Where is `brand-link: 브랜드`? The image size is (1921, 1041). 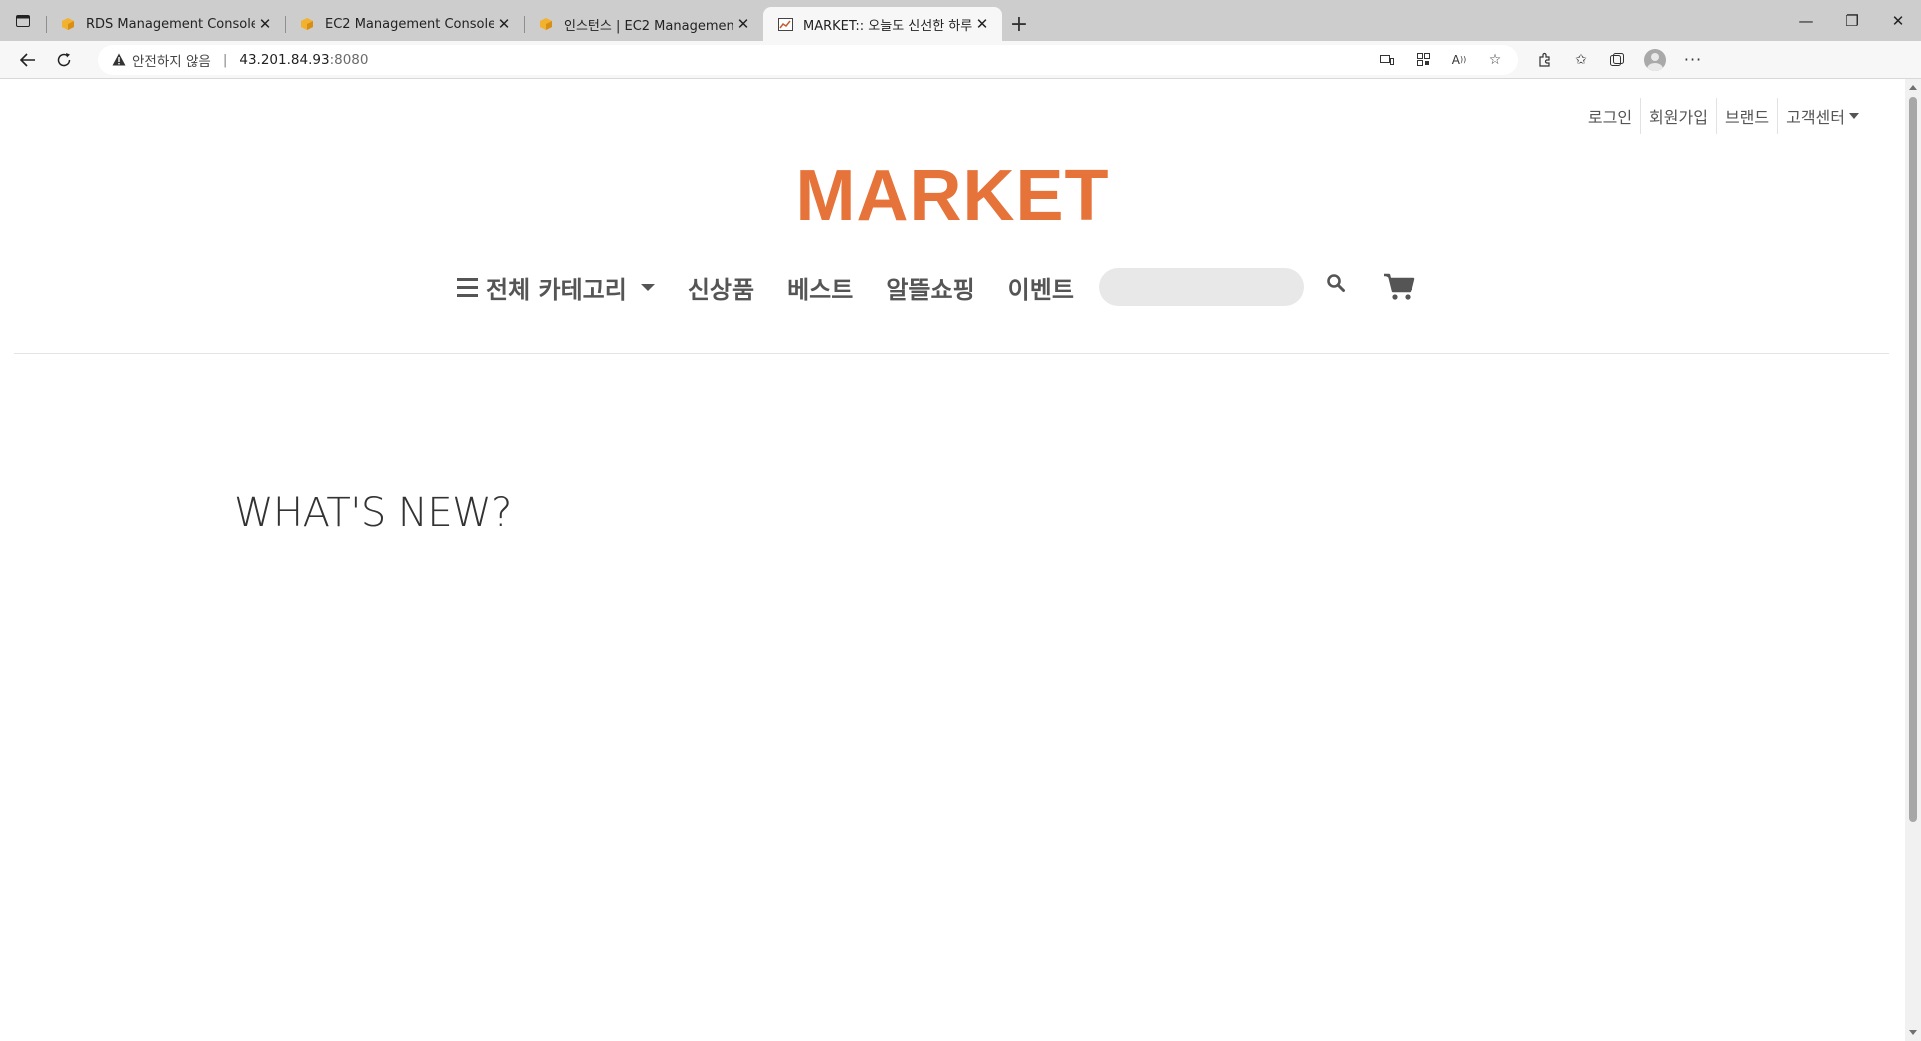 brand-link: 브랜드 is located at coordinates (1747, 116).